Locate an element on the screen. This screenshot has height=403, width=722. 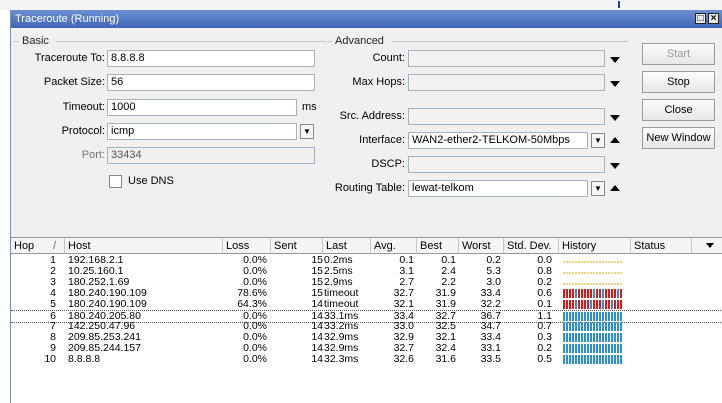
column-header-best: Best is located at coordinates (438, 246).